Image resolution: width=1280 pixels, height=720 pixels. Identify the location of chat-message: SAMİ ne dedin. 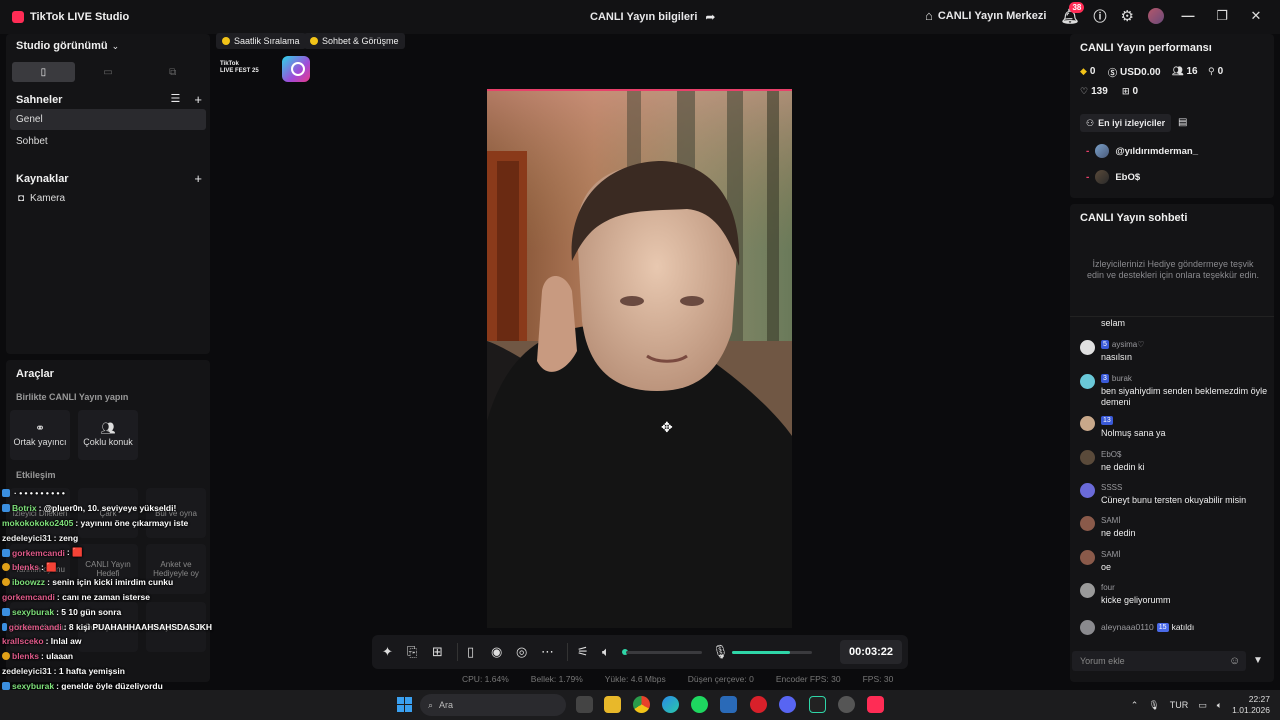
(1175, 529).